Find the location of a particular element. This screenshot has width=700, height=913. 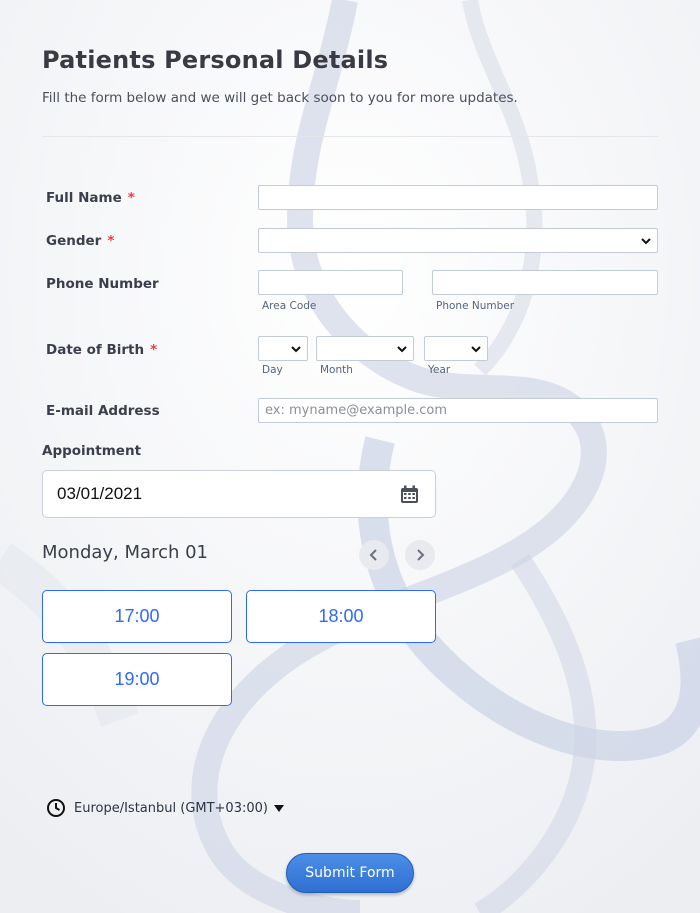

full-name-label: Full Name * is located at coordinates (90, 198).